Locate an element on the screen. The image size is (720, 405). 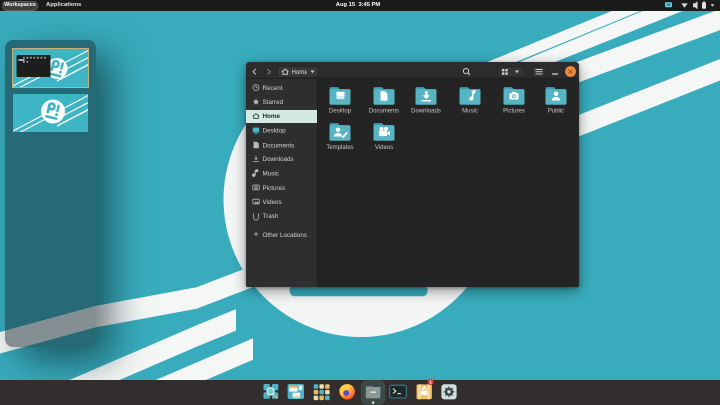
svg-text: Public is located at coordinates (556, 112).